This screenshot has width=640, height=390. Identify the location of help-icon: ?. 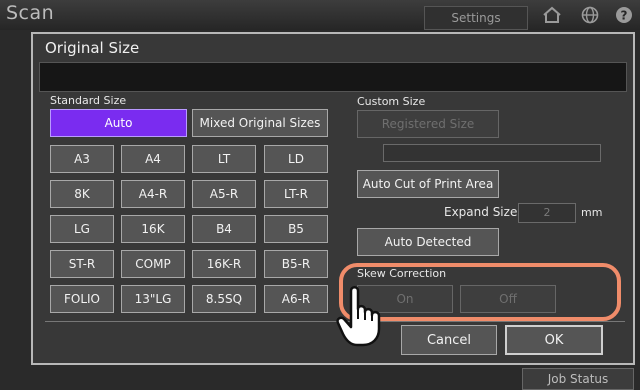
(624, 17).